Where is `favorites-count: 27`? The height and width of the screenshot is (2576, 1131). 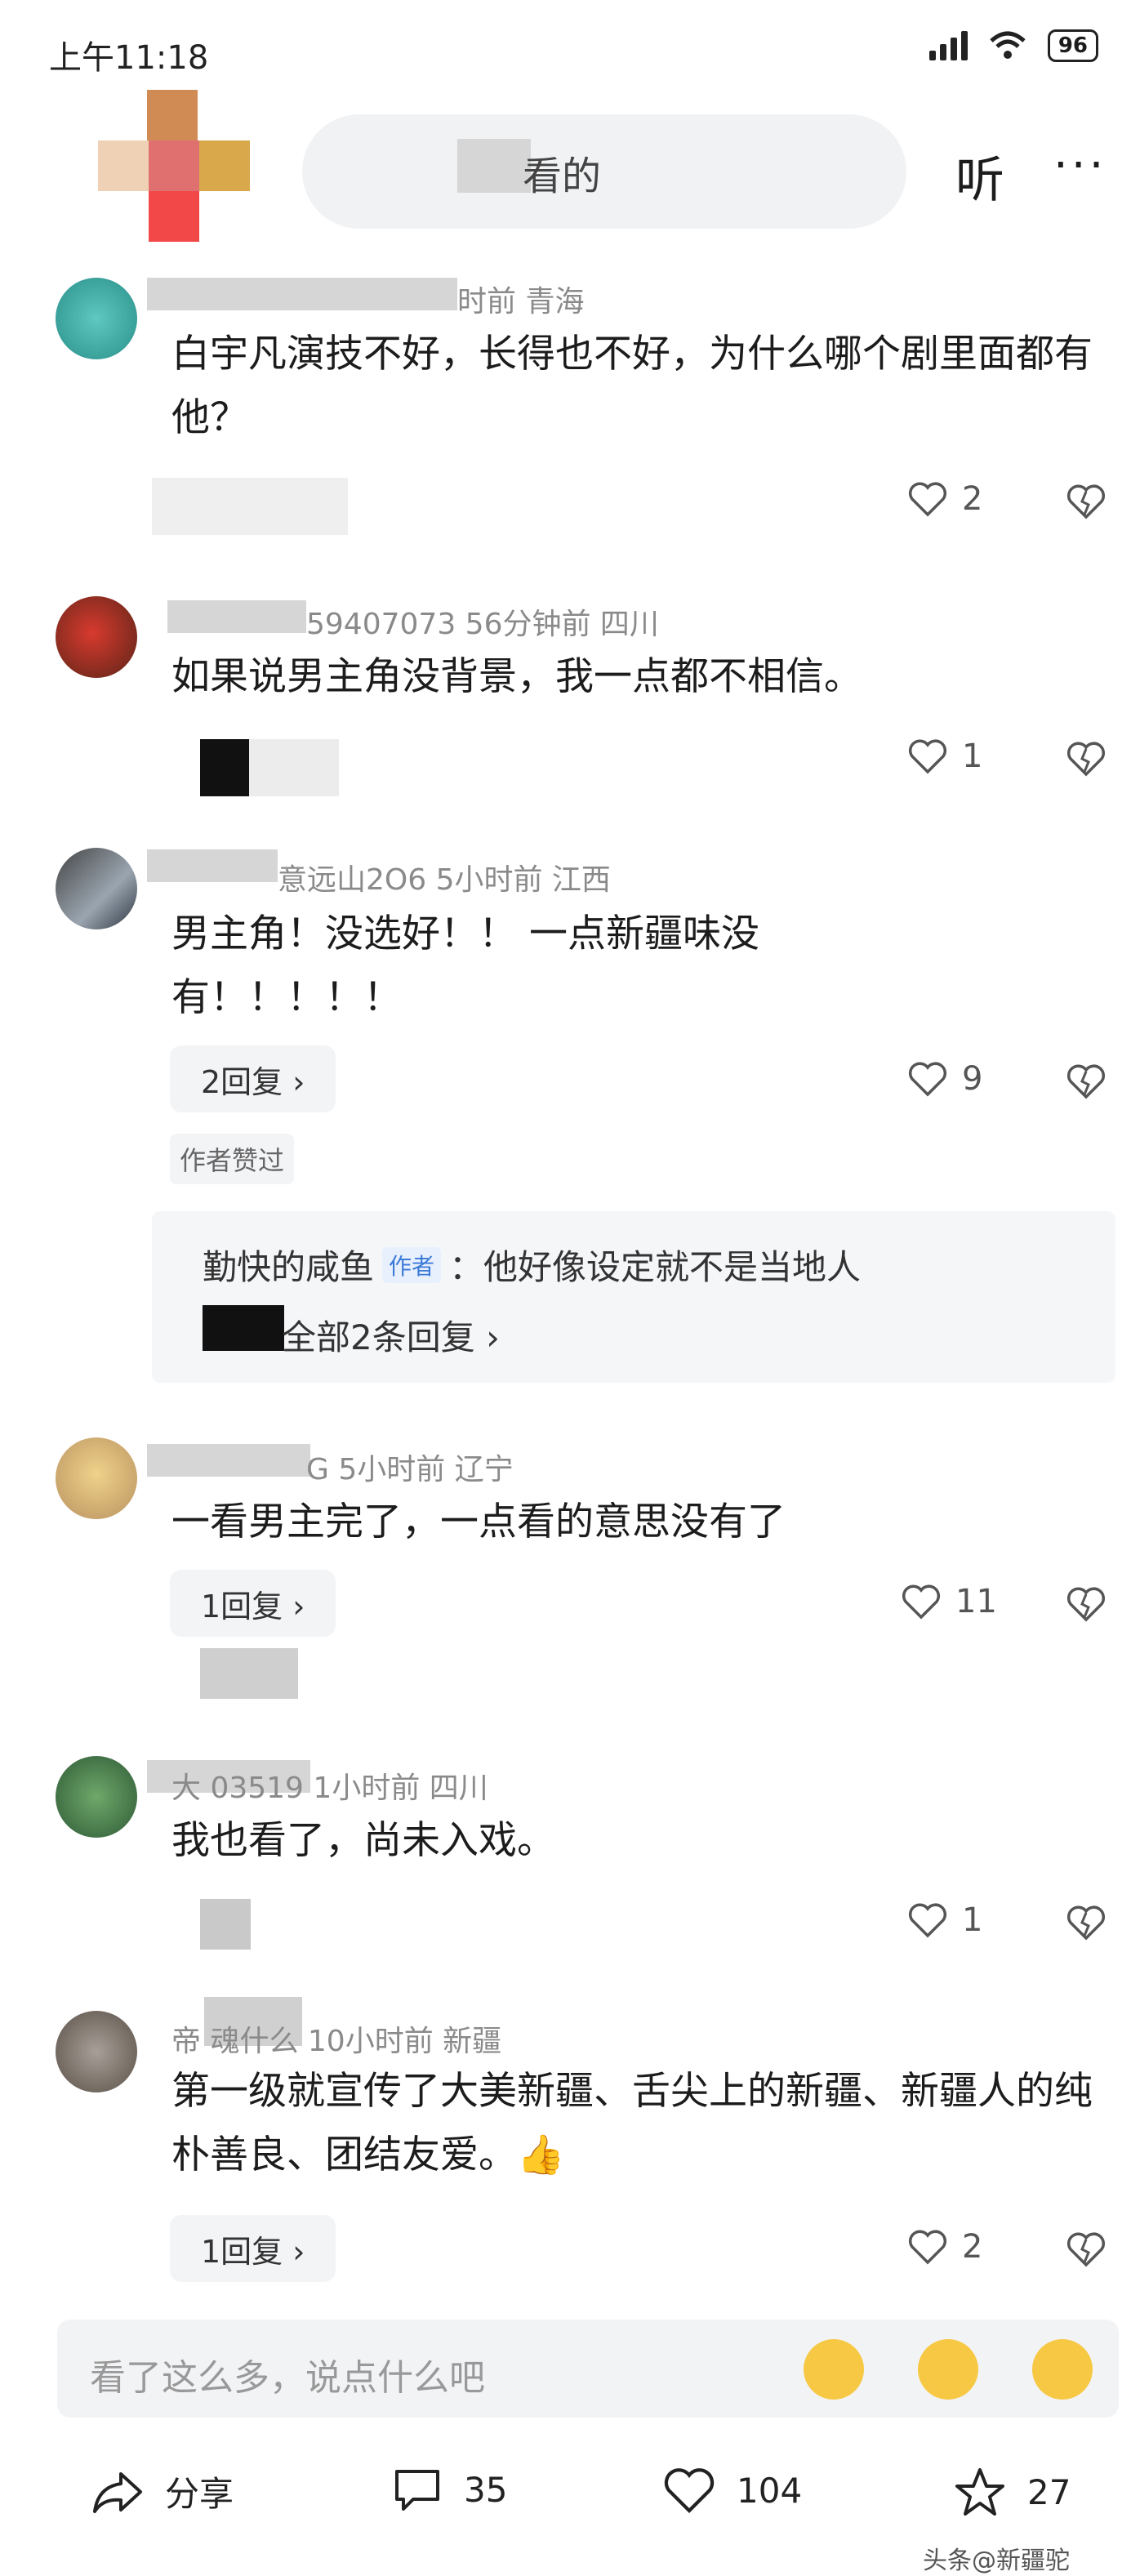
favorites-count: 27 is located at coordinates (1049, 2491).